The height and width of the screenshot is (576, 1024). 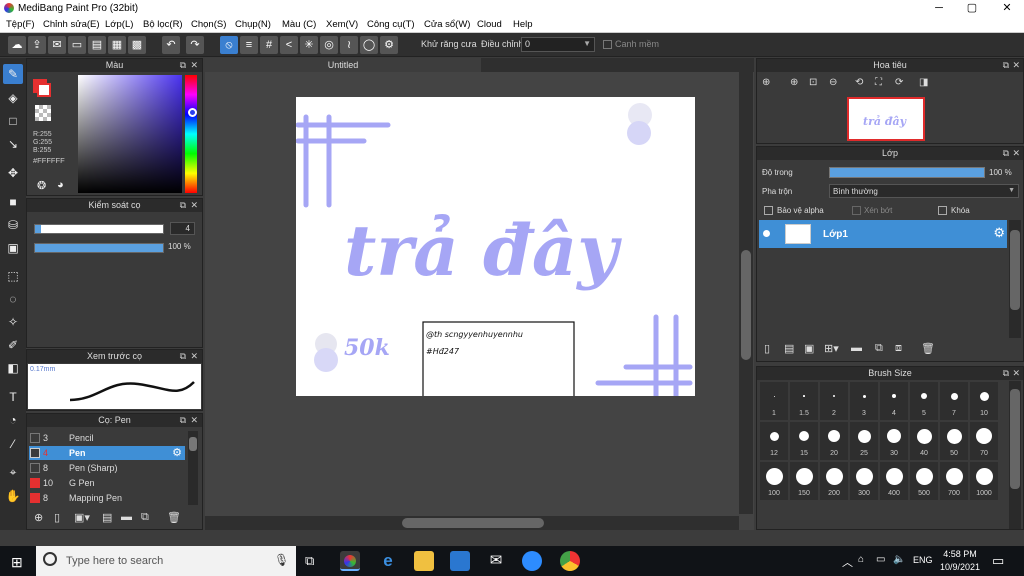 I want to click on rotate-right-icon: ⟳, so click(x=899, y=82).